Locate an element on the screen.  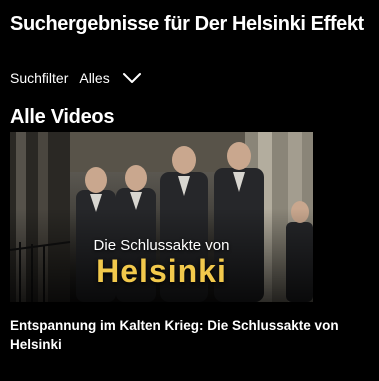
filter-dropdown: Alles is located at coordinates (110, 78).